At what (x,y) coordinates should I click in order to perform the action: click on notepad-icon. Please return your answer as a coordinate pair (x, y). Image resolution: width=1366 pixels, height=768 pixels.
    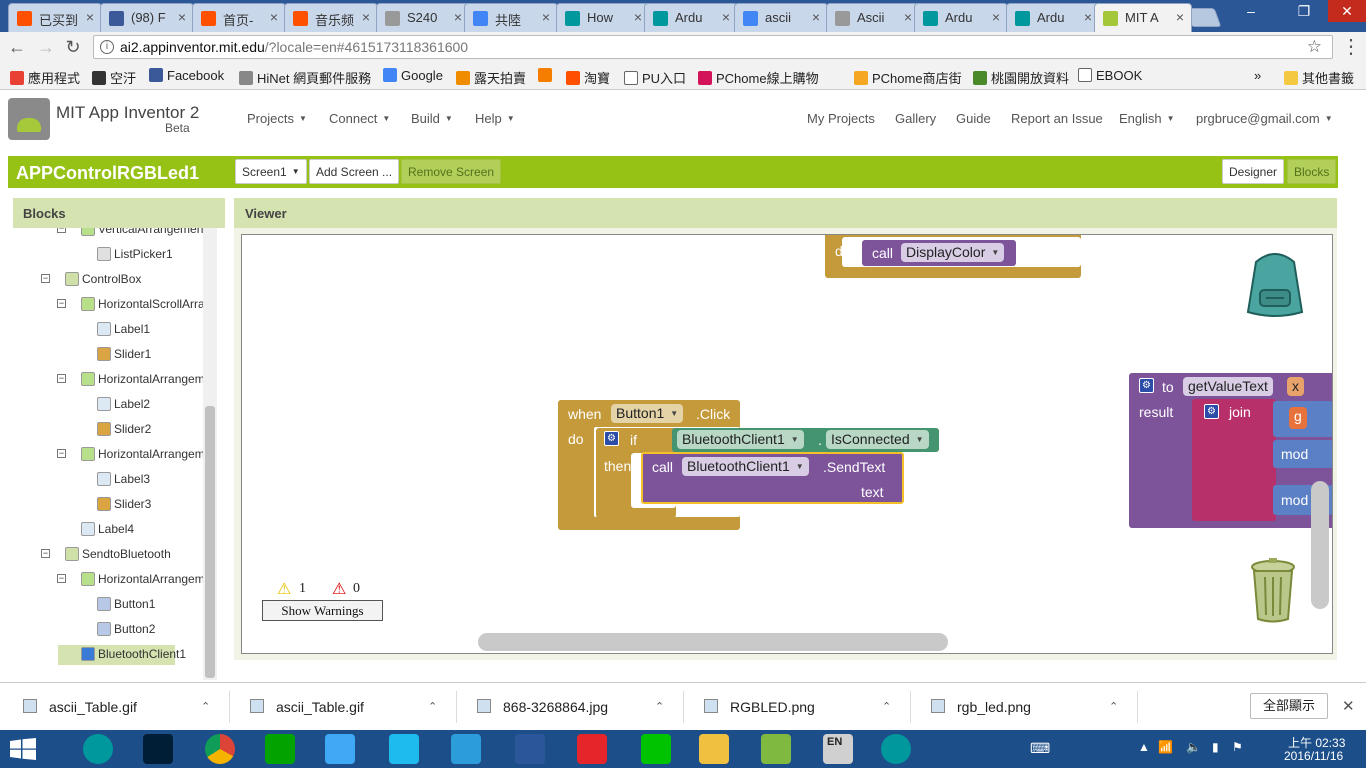
    Looking at the image, I should click on (776, 749).